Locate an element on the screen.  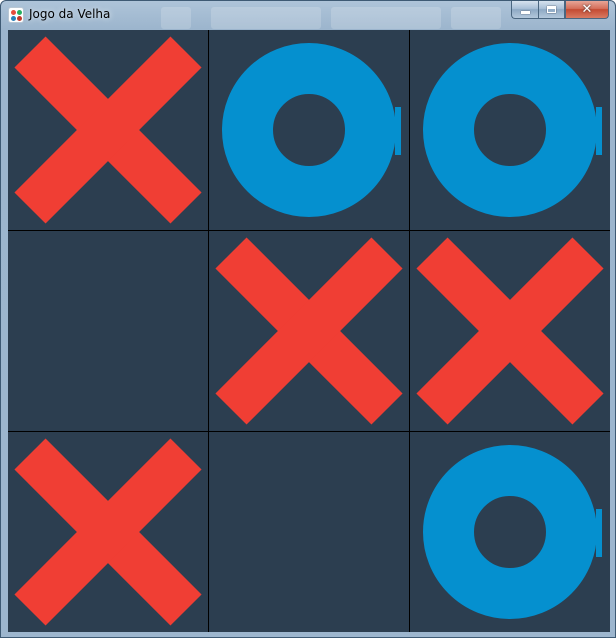
board-cell-r1-c2: O is located at coordinates (309, 130).